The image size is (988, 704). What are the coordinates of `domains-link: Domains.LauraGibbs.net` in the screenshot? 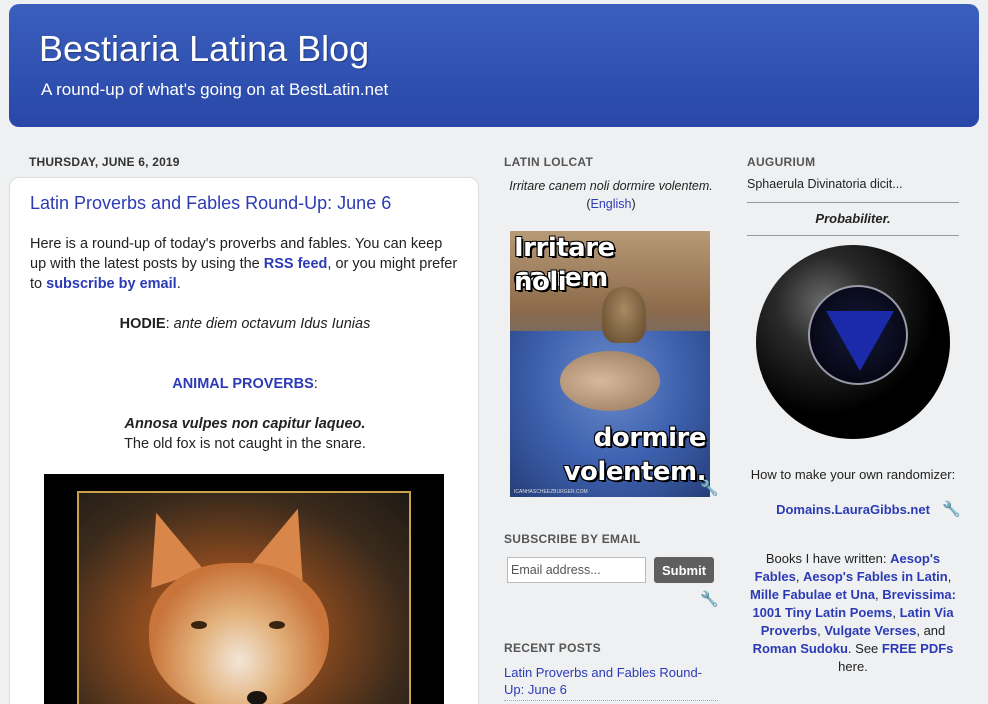 It's located at (853, 509).